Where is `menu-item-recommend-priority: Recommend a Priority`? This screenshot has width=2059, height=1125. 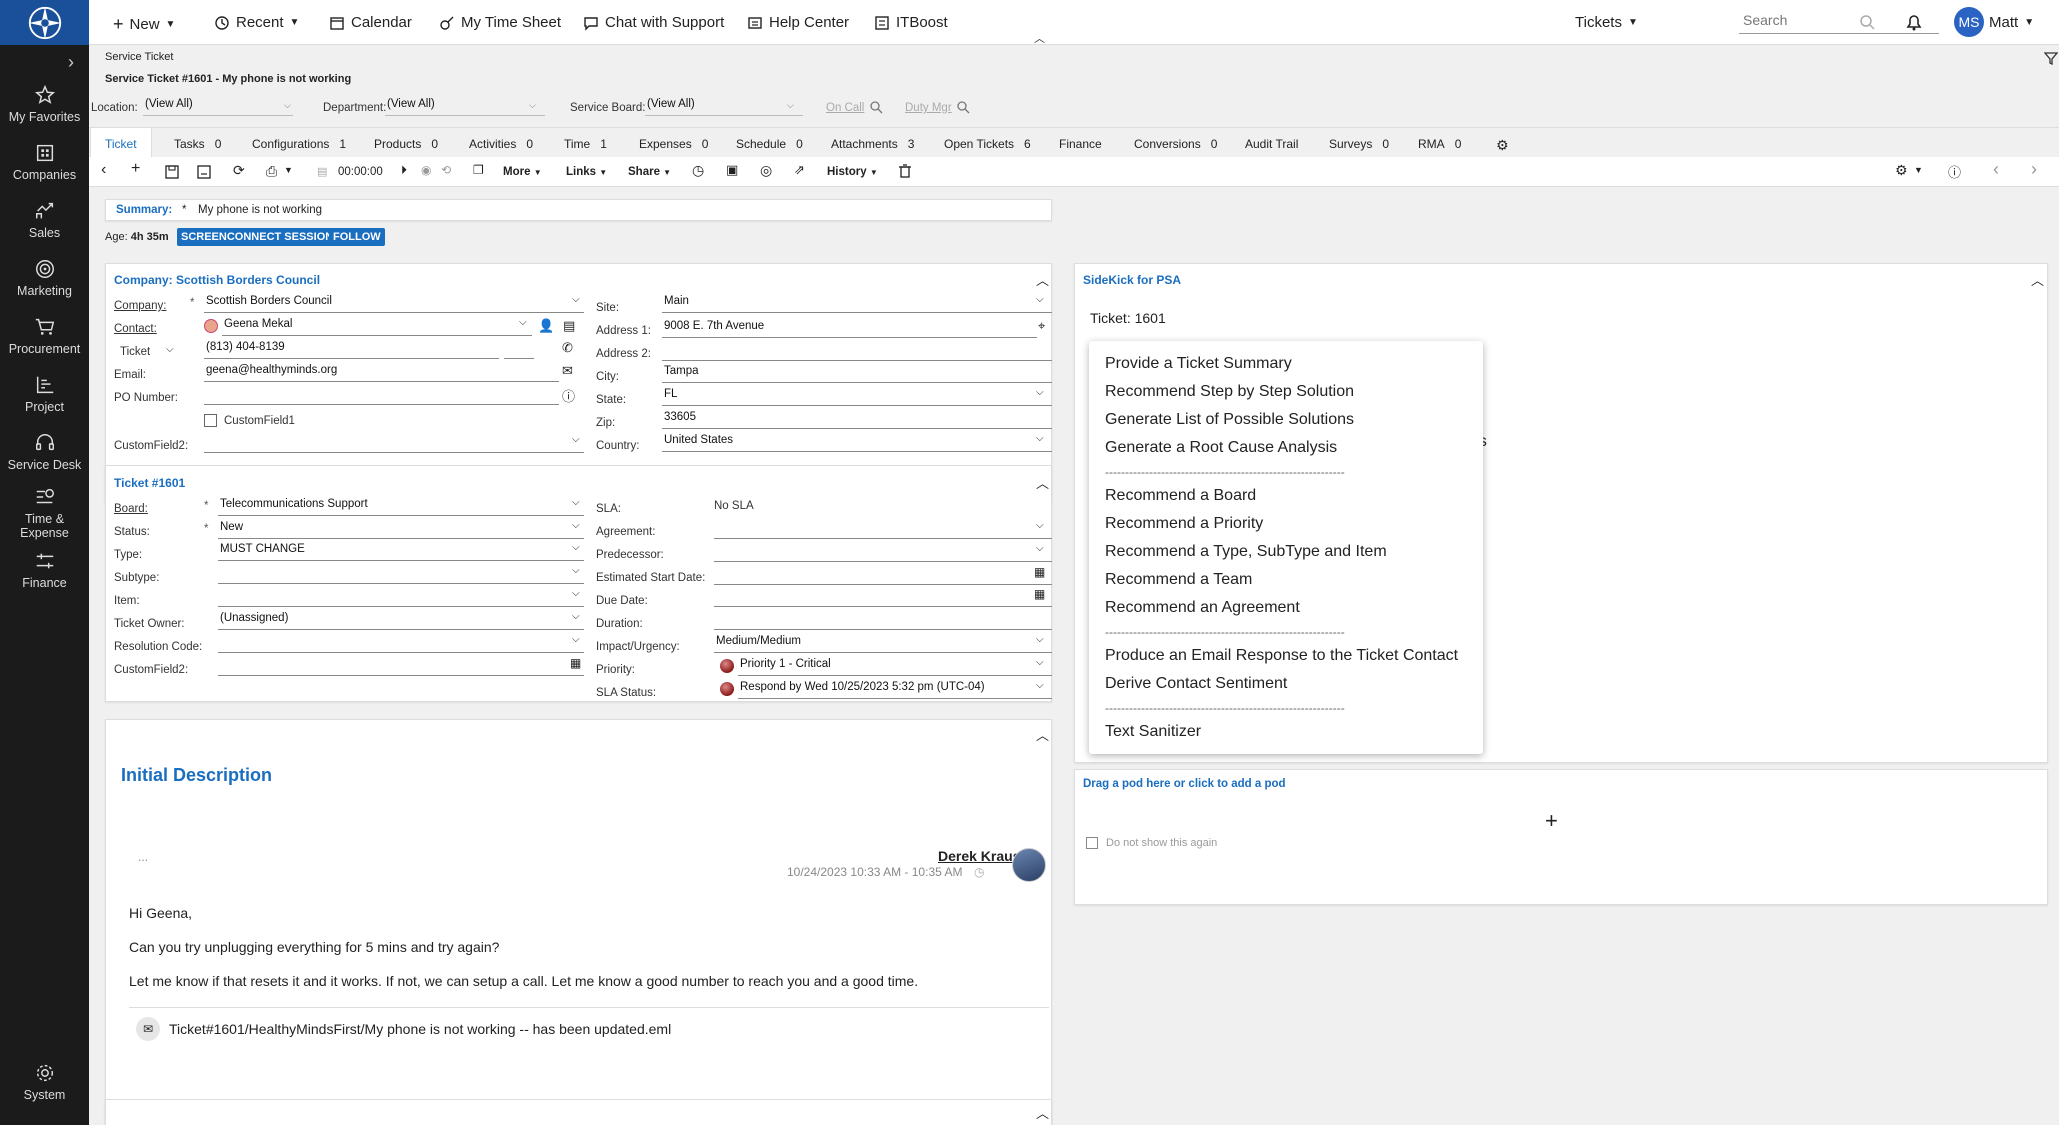 menu-item-recommend-priority: Recommend a Priority is located at coordinates (1184, 524).